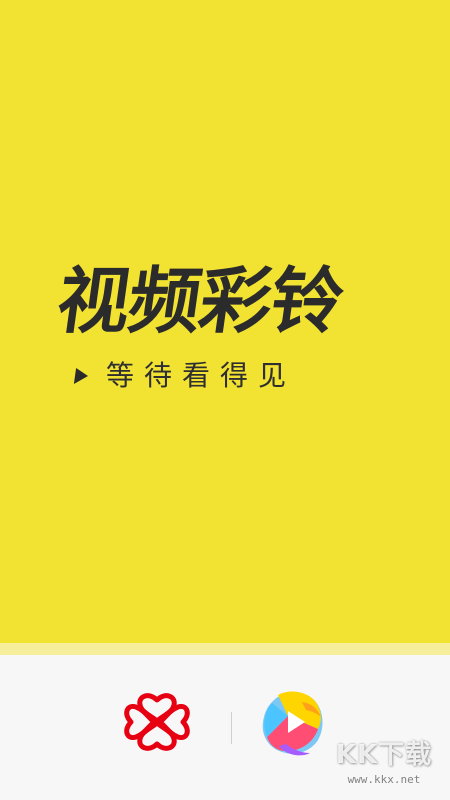 This screenshot has width=450, height=800. Describe the element at coordinates (157, 722) in the screenshot. I see `china-unicom-logo-icon` at that location.